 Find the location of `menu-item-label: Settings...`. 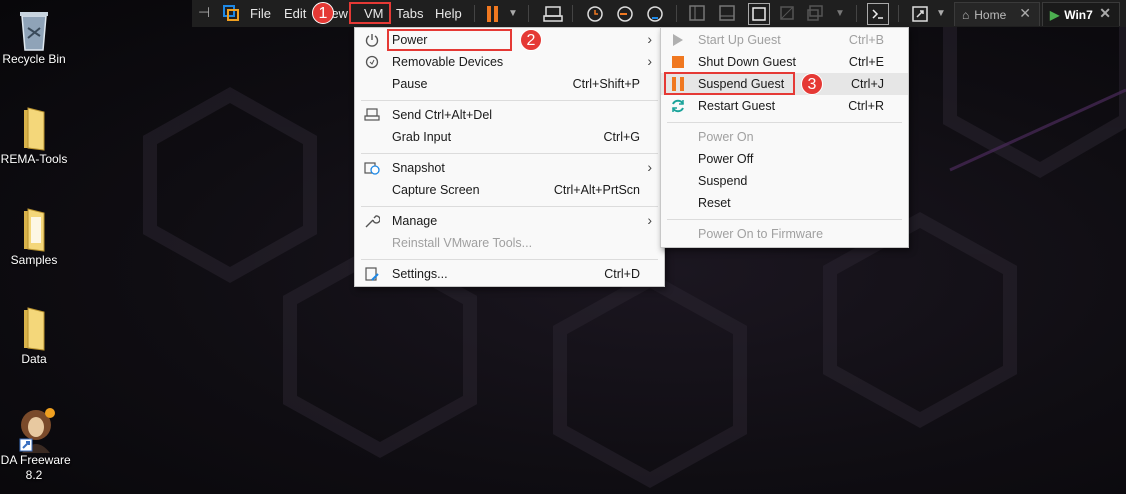

menu-item-label: Settings... is located at coordinates (420, 274).